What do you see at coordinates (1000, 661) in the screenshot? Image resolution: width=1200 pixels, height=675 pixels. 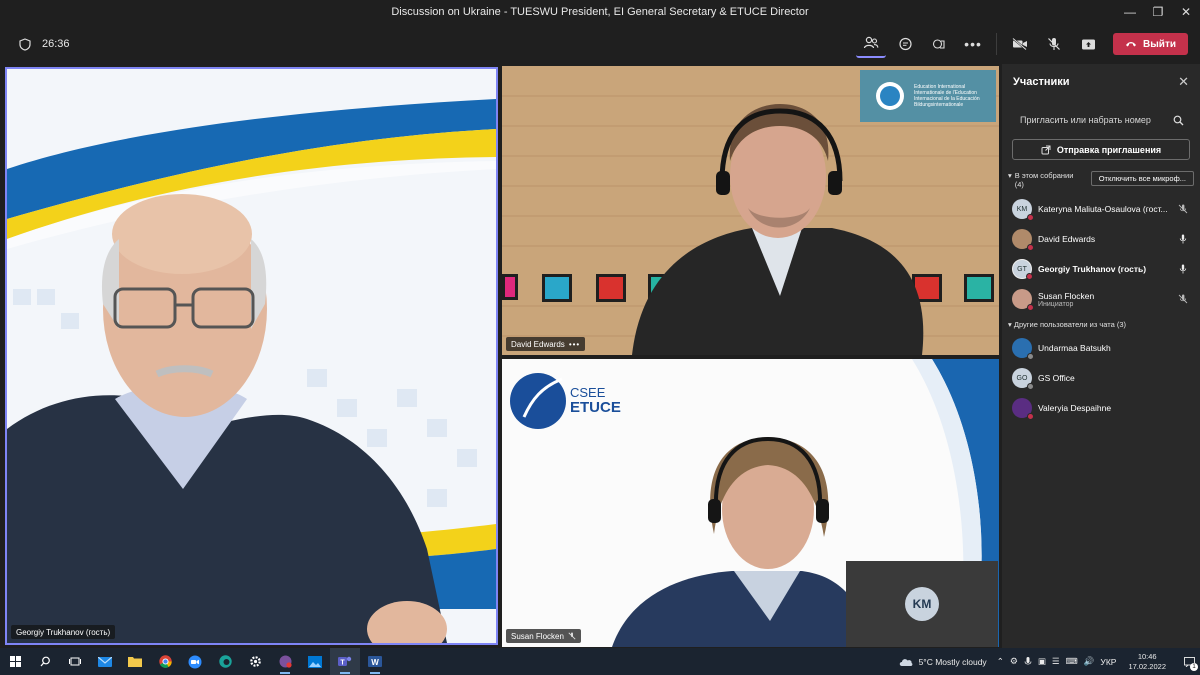 I see `chevron-up-icon: ⌃` at bounding box center [1000, 661].